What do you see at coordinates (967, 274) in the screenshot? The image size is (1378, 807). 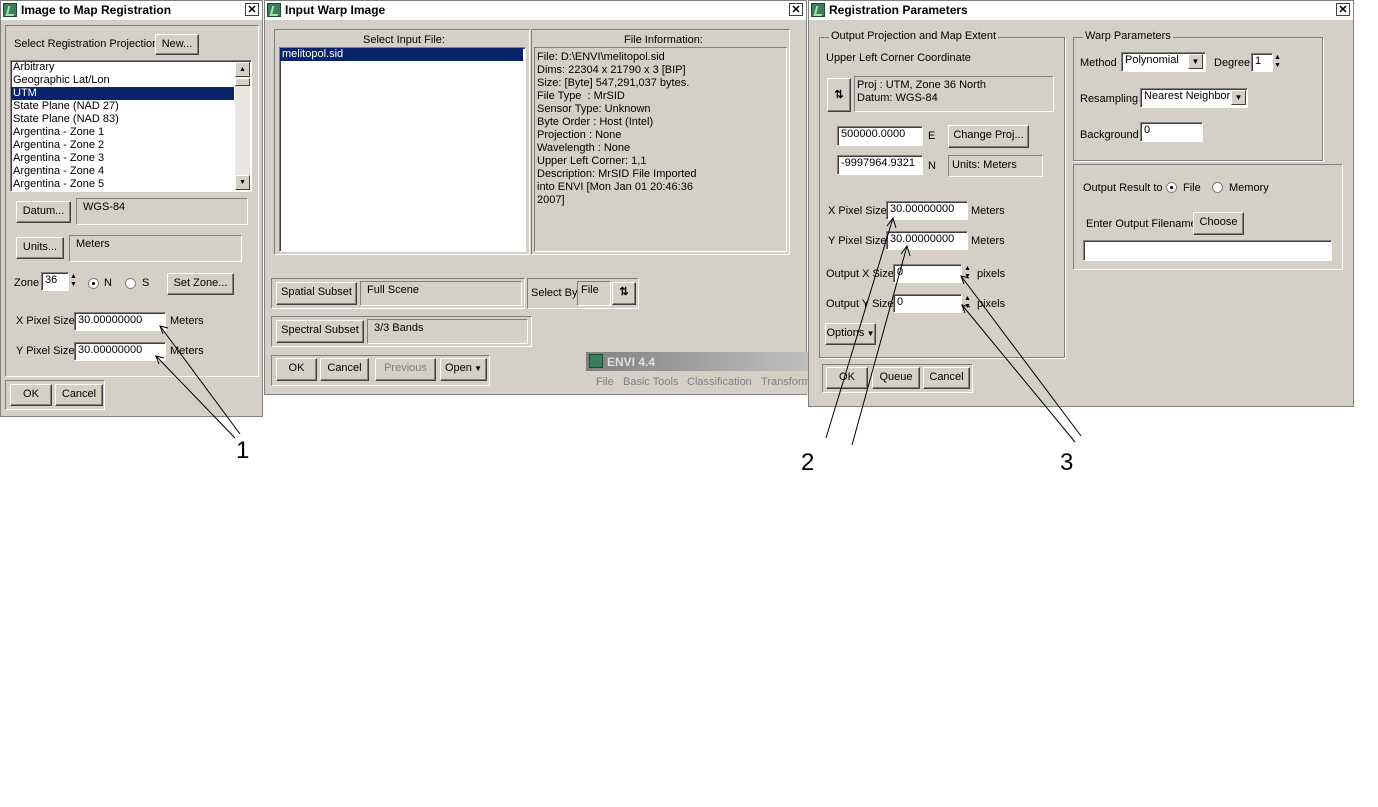 I see `output-x-spinner-icon: ▲ ▼` at bounding box center [967, 274].